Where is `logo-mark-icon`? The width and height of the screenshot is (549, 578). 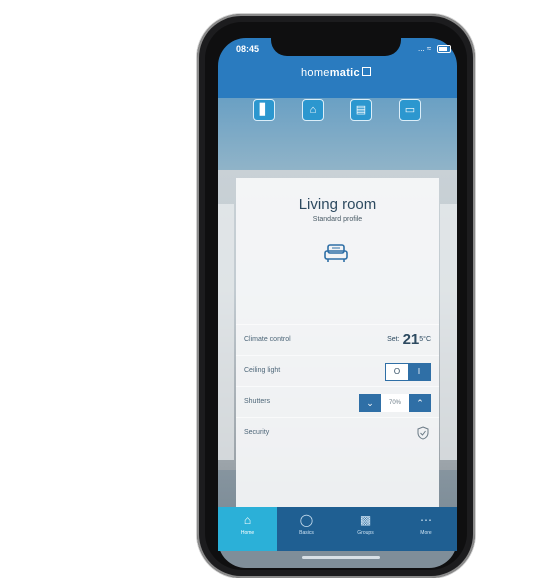
logo-mark-icon is located at coordinates (366, 71).